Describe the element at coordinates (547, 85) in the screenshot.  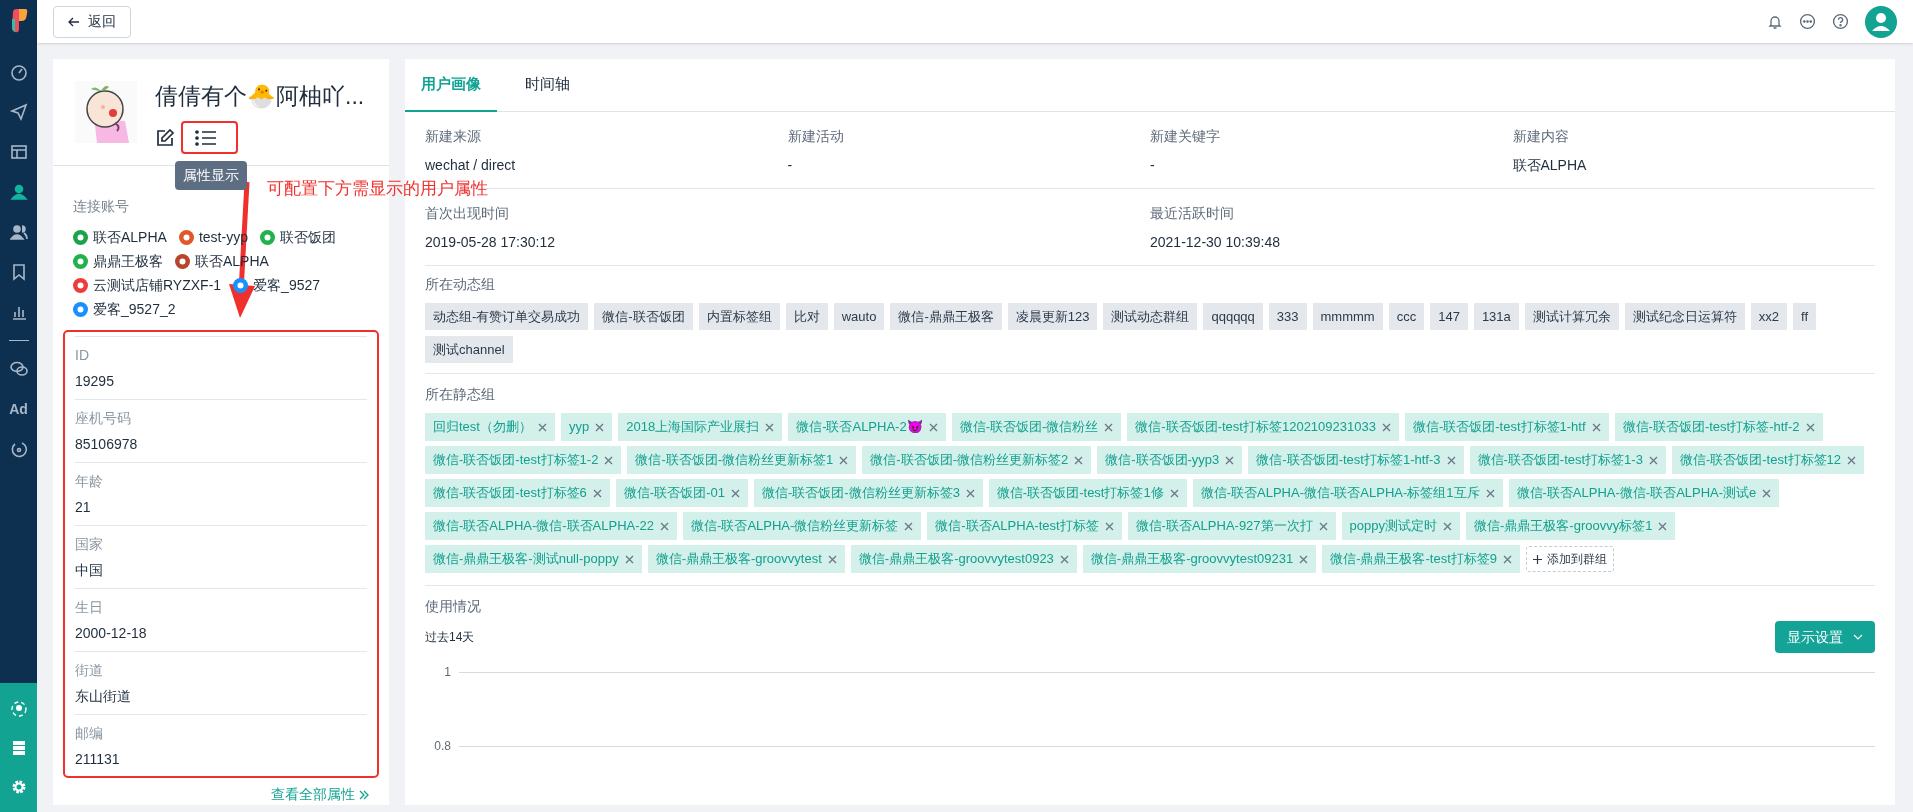
I see `tab: 时间轴` at that location.